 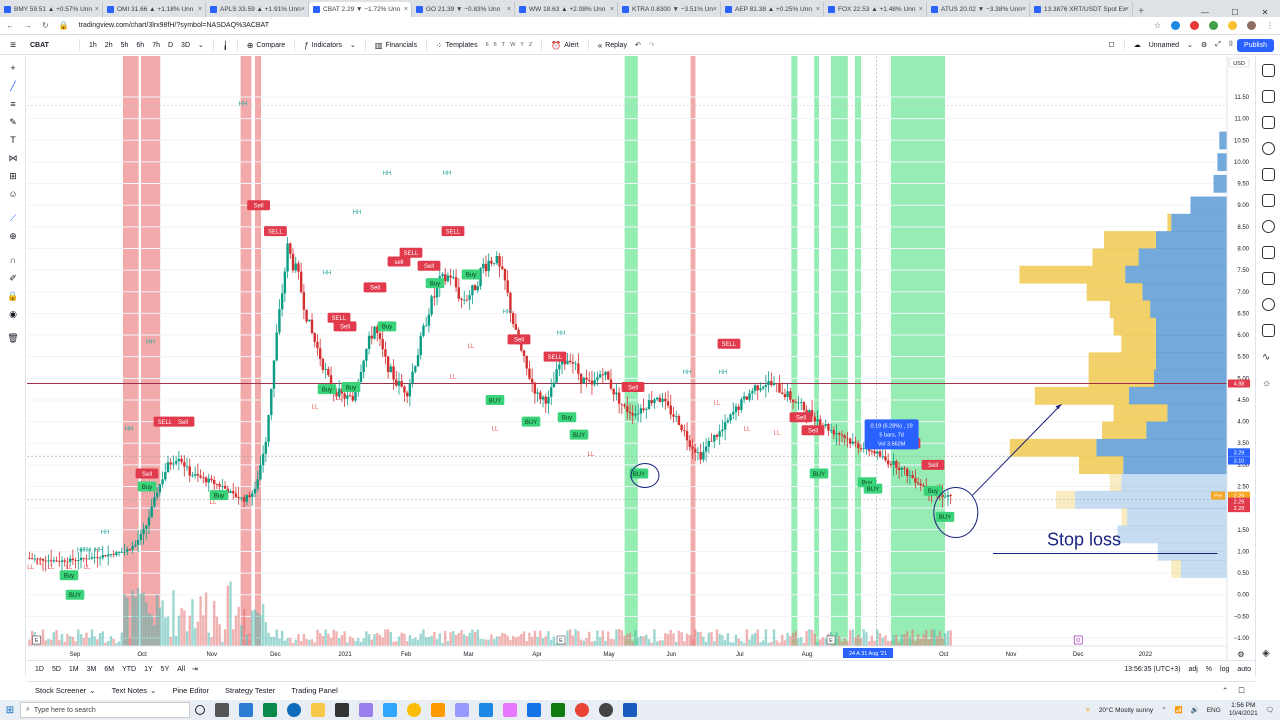 What do you see at coordinates (165, 669) in the screenshot?
I see `timeframe-button: 5Y` at bounding box center [165, 669].